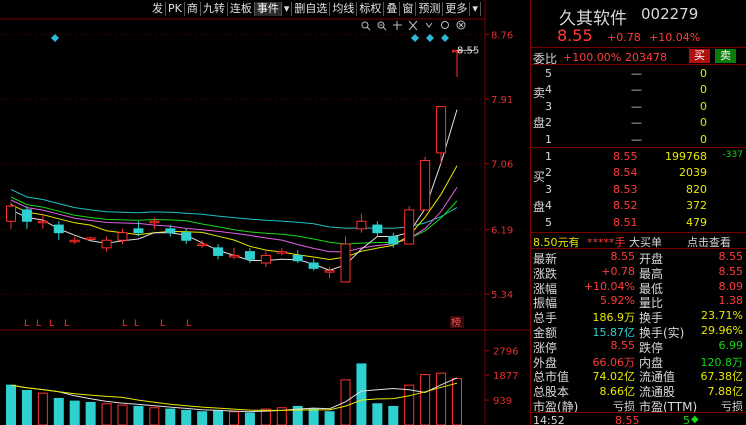 This screenshot has width=746, height=425. What do you see at coordinates (625, 206) in the screenshot?
I see `level-price: 8.52` at bounding box center [625, 206].